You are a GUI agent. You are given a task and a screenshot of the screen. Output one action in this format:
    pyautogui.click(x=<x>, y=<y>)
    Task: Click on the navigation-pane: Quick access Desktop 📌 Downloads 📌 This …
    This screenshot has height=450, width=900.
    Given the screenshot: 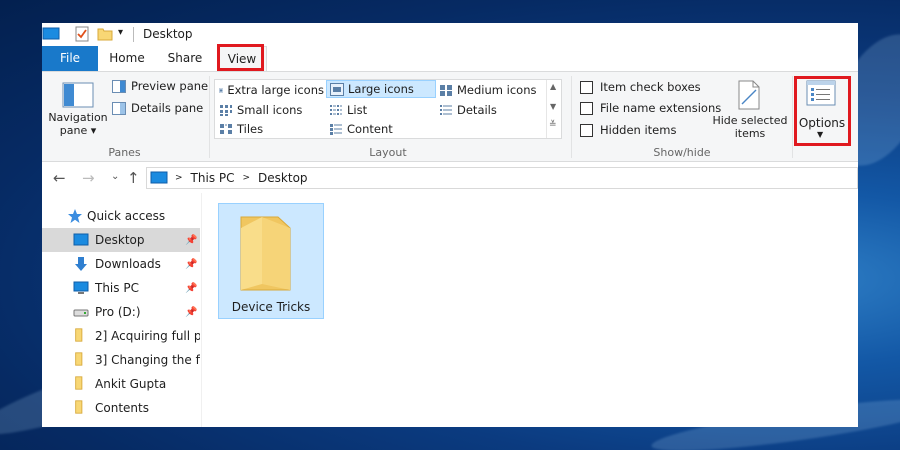 What is the action you would take?
    pyautogui.click(x=122, y=310)
    